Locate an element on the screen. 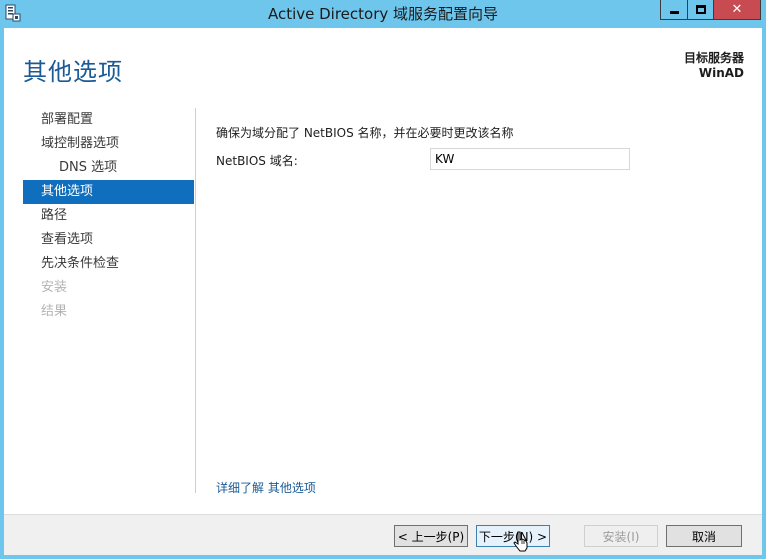 The width and height of the screenshot is (766, 559). nav-item-installation: 安装 is located at coordinates (54, 287).